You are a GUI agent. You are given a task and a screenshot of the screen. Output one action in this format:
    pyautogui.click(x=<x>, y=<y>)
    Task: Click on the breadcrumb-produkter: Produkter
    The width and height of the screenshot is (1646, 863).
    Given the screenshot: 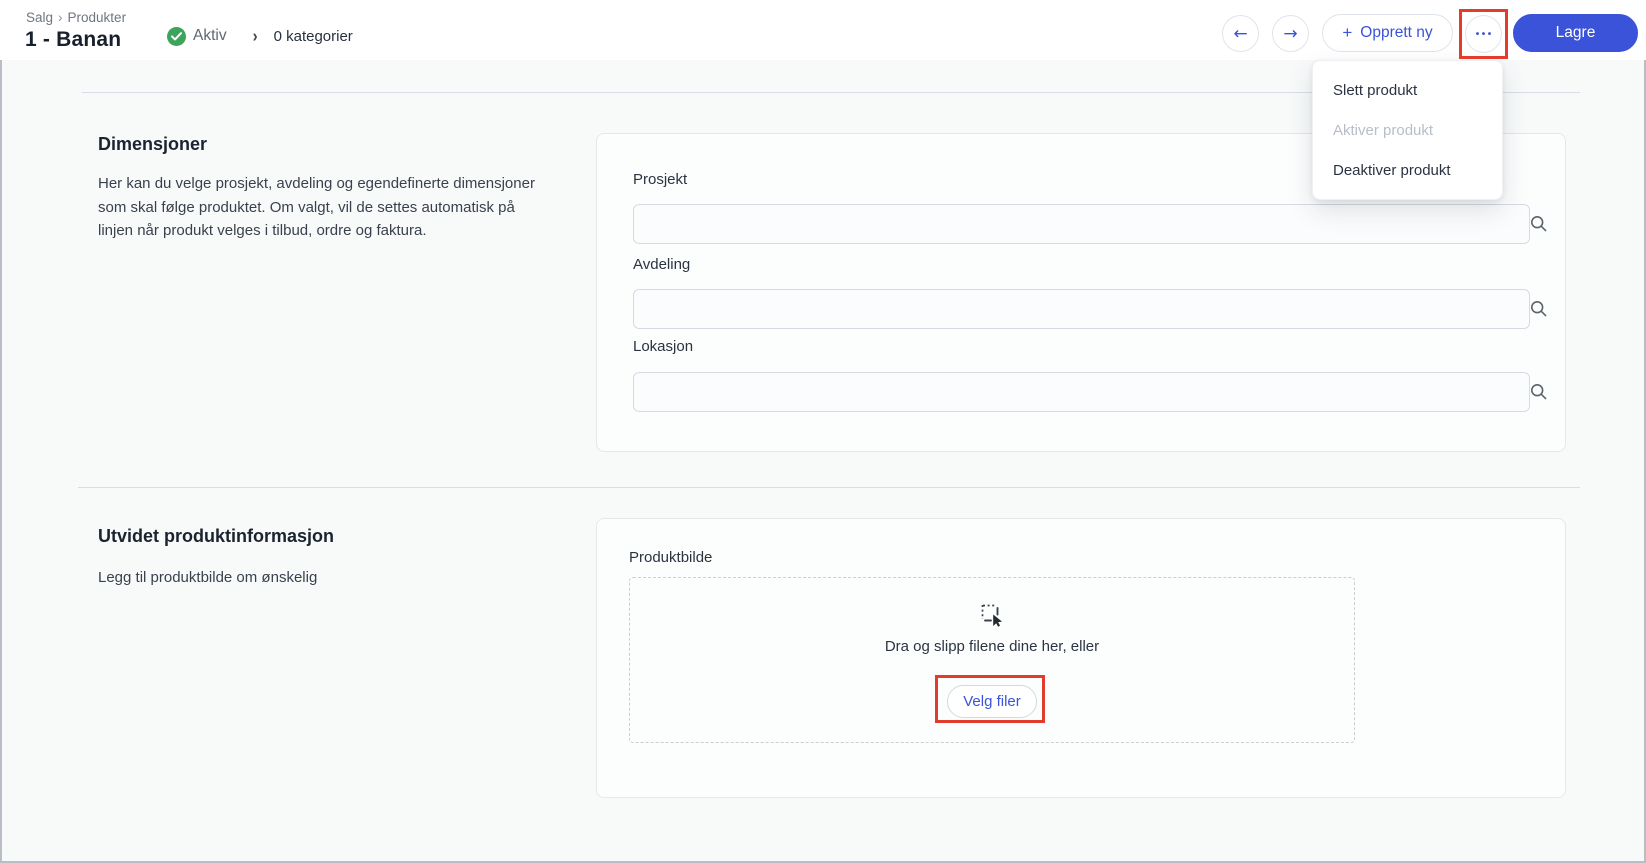 What is the action you would take?
    pyautogui.click(x=97, y=17)
    